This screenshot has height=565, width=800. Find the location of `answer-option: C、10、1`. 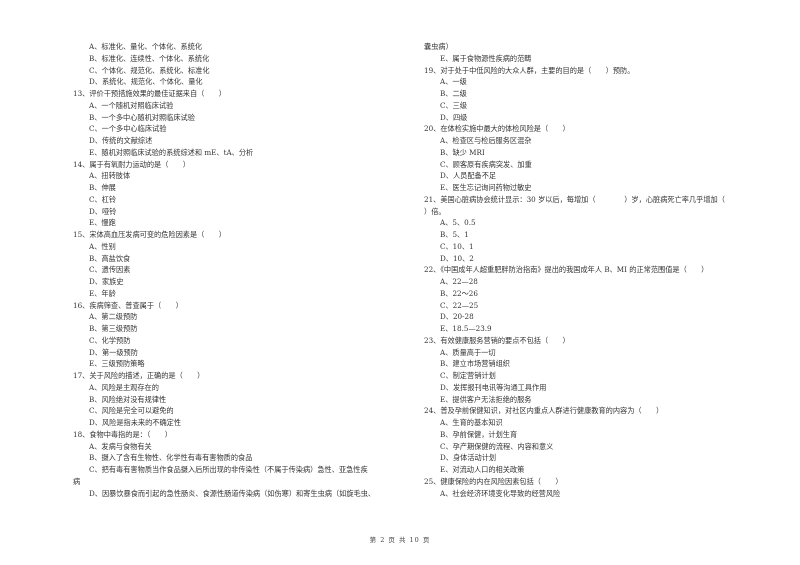

answer-option: C、10、1 is located at coordinates (457, 246).